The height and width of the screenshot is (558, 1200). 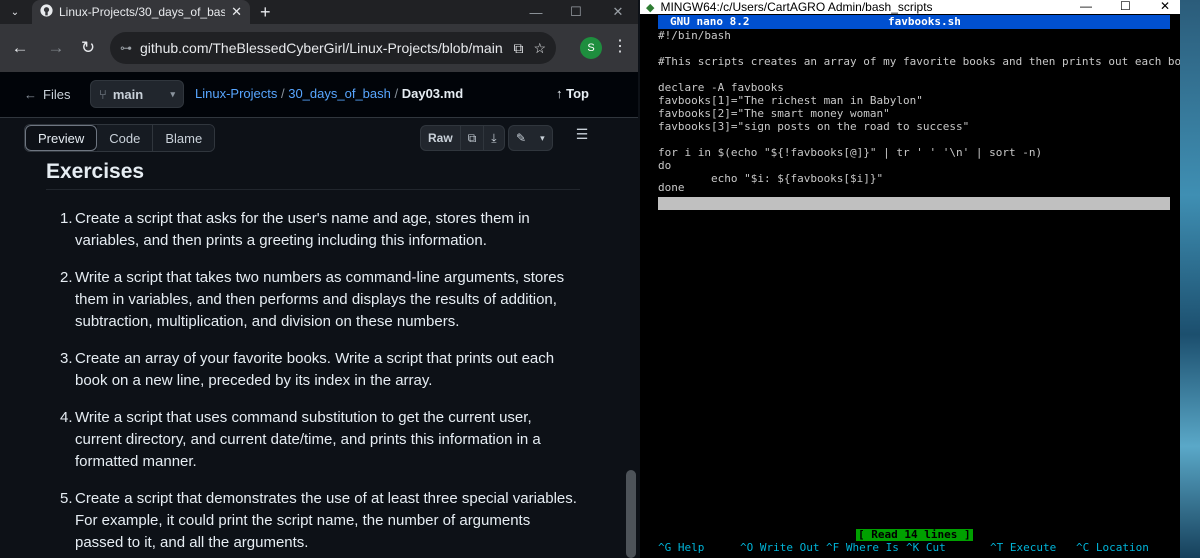 I want to click on browser-menu-icon: ⋮, so click(x=620, y=46).